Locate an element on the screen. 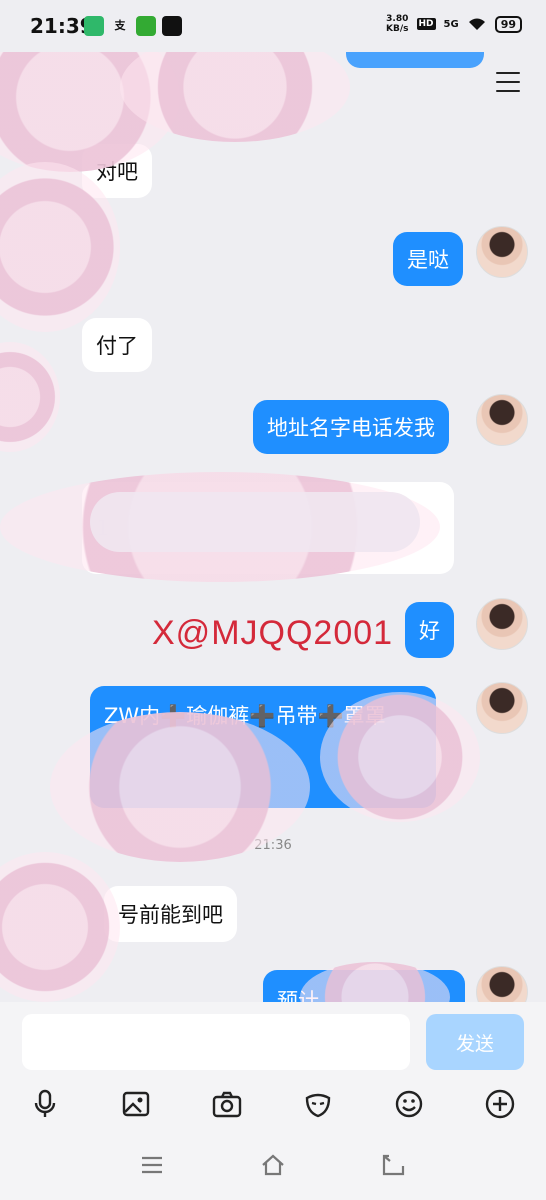 The image size is (546, 1200). message-bubble-out is located at coordinates (415, 60).